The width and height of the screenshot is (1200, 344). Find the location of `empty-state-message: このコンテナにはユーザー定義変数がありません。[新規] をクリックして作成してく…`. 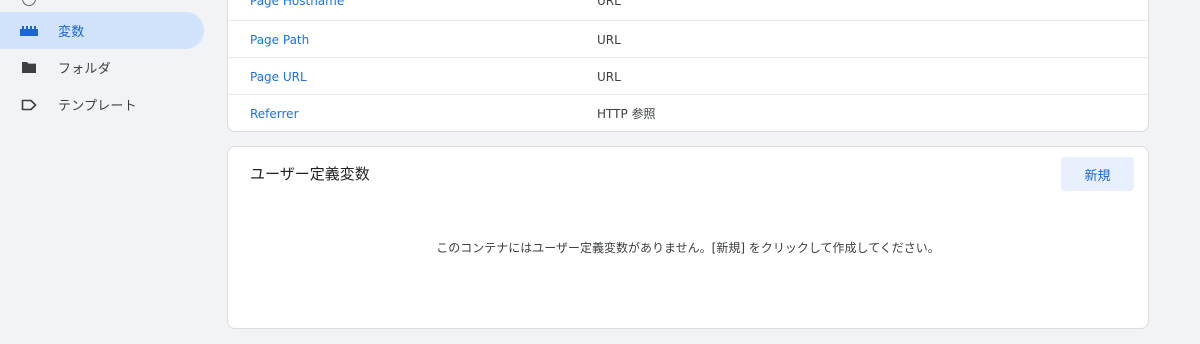

empty-state-message: このコンテナにはユーザー定義変数がありません。[新規] をクリックして作成してく… is located at coordinates (688, 248).